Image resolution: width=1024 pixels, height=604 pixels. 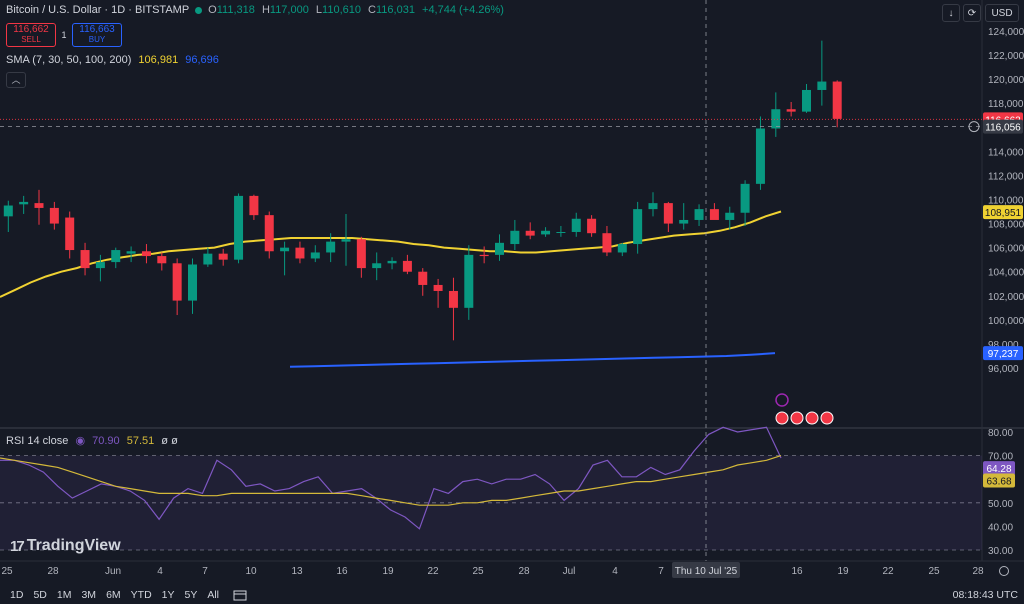 What do you see at coordinates (1002, 13) in the screenshot?
I see `currency-button: USD` at bounding box center [1002, 13].